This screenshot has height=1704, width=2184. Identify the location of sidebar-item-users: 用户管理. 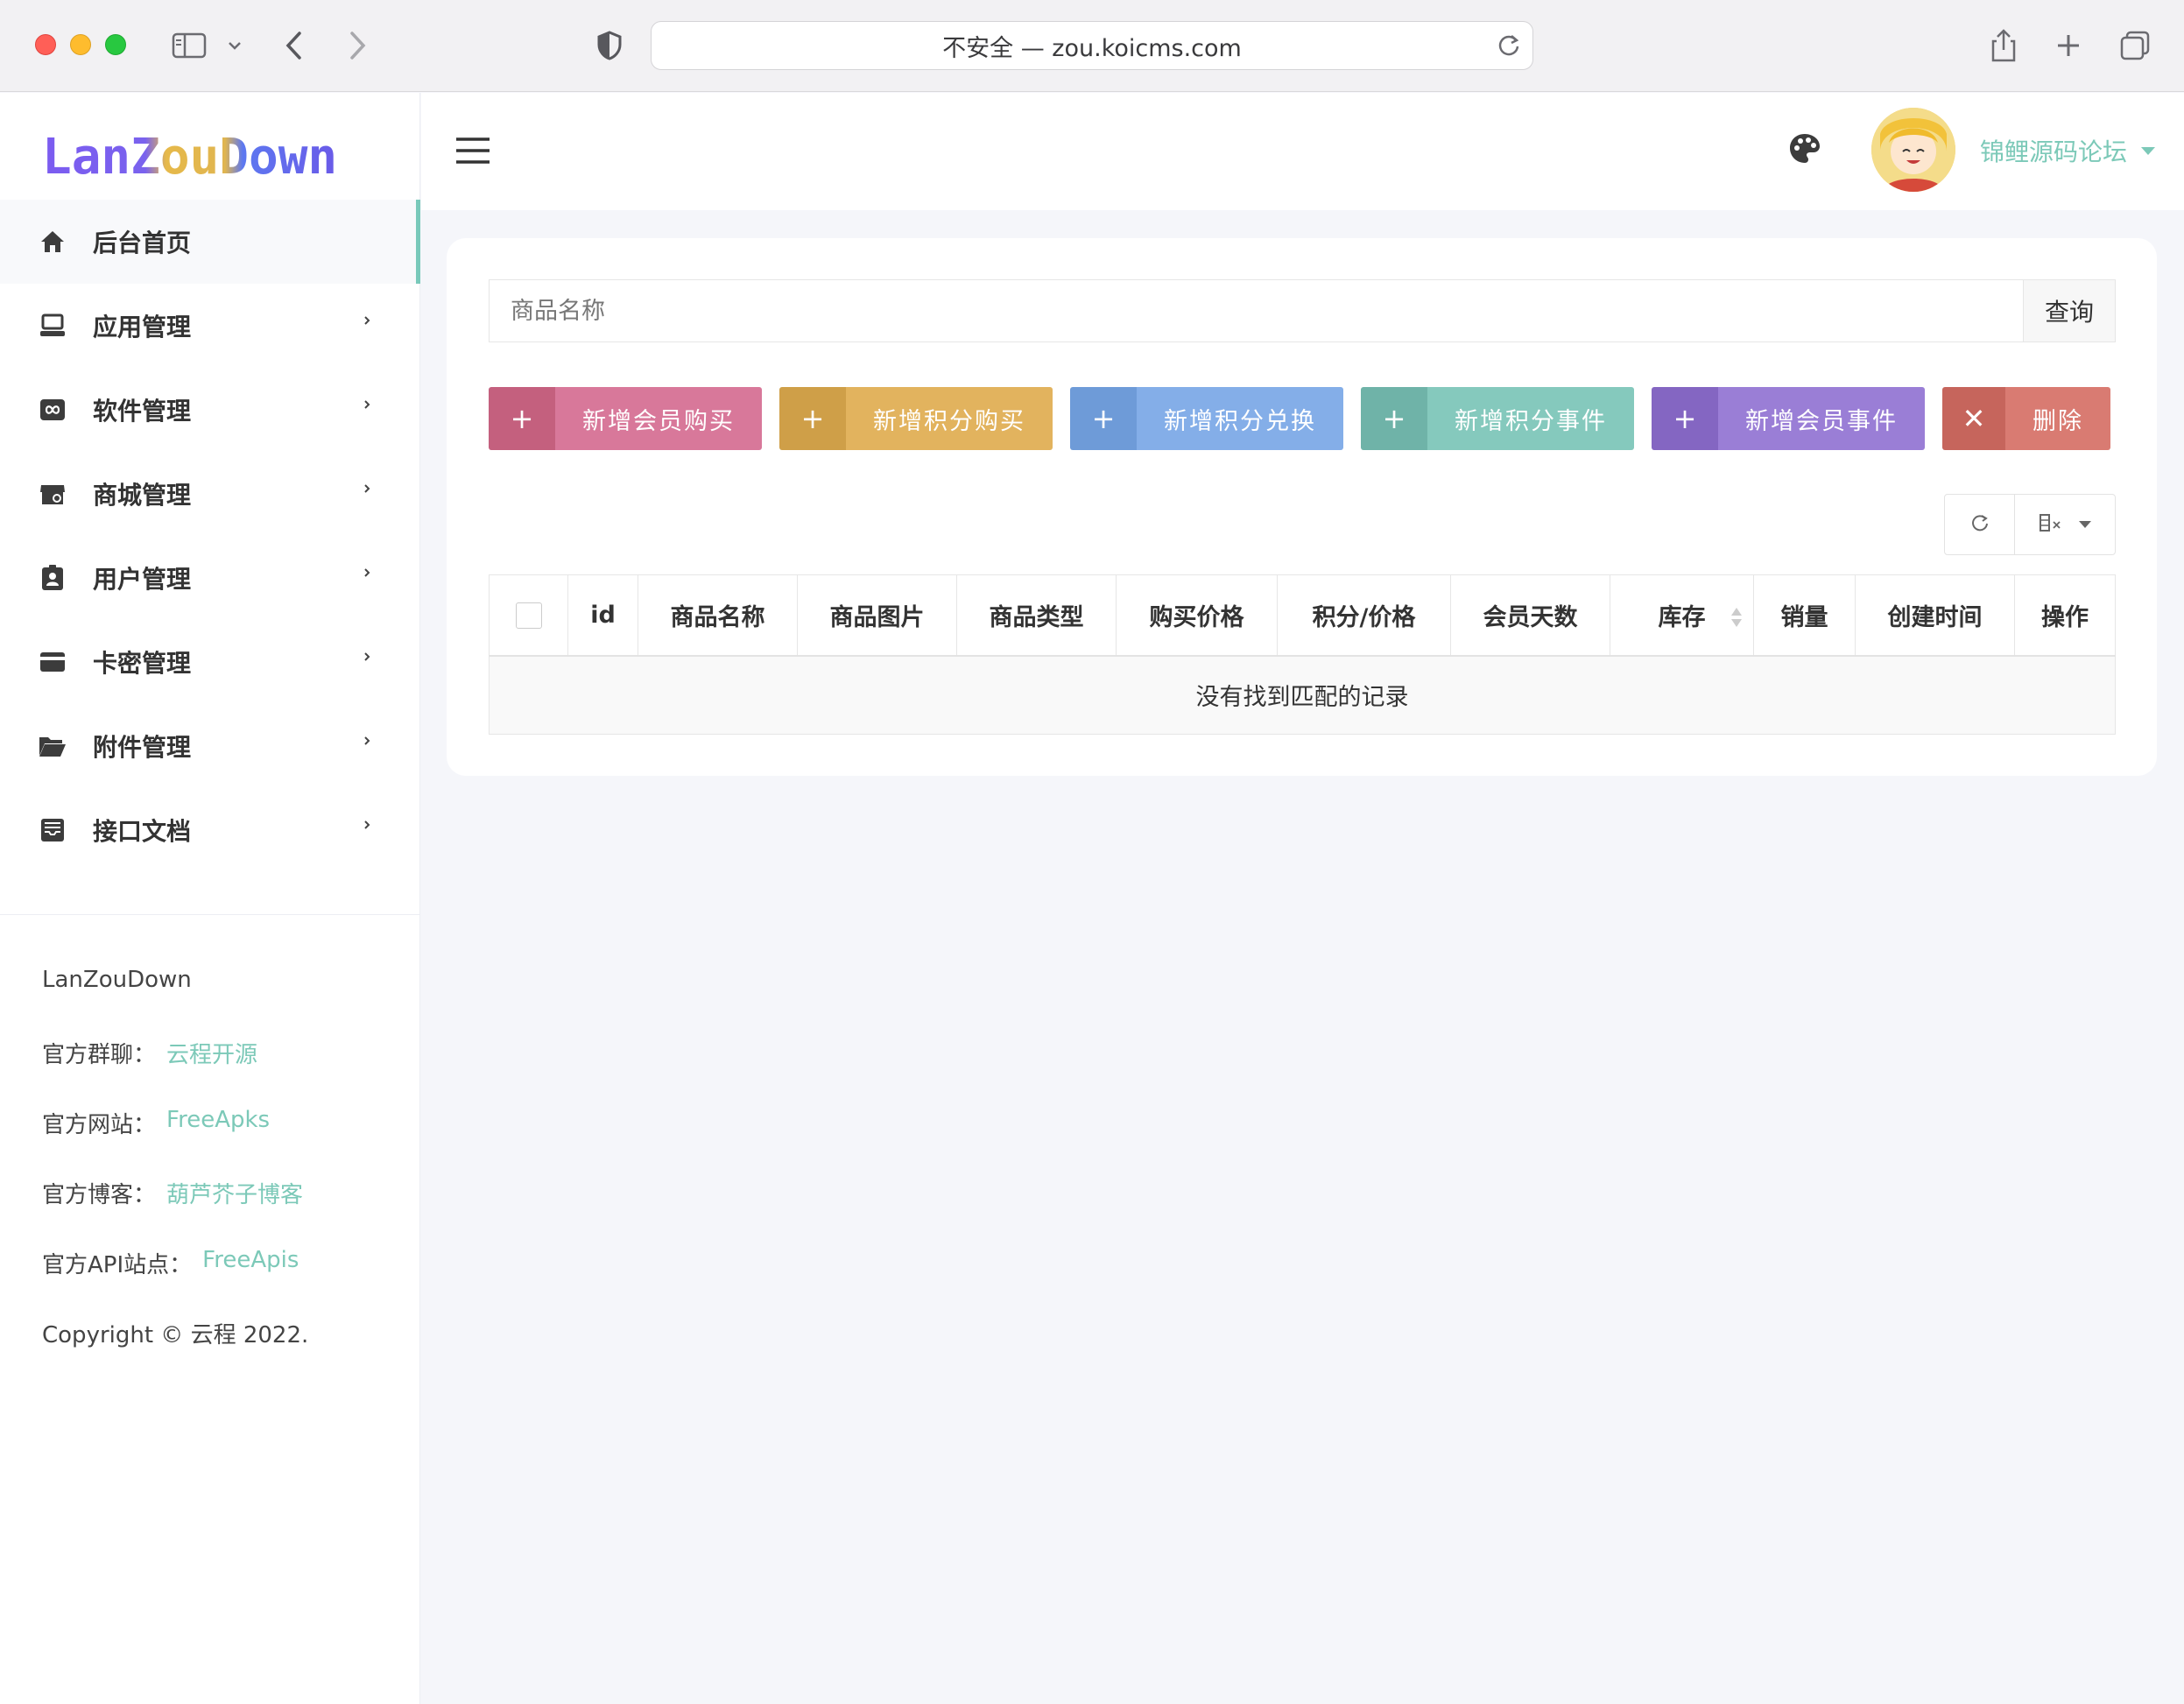
(210, 578).